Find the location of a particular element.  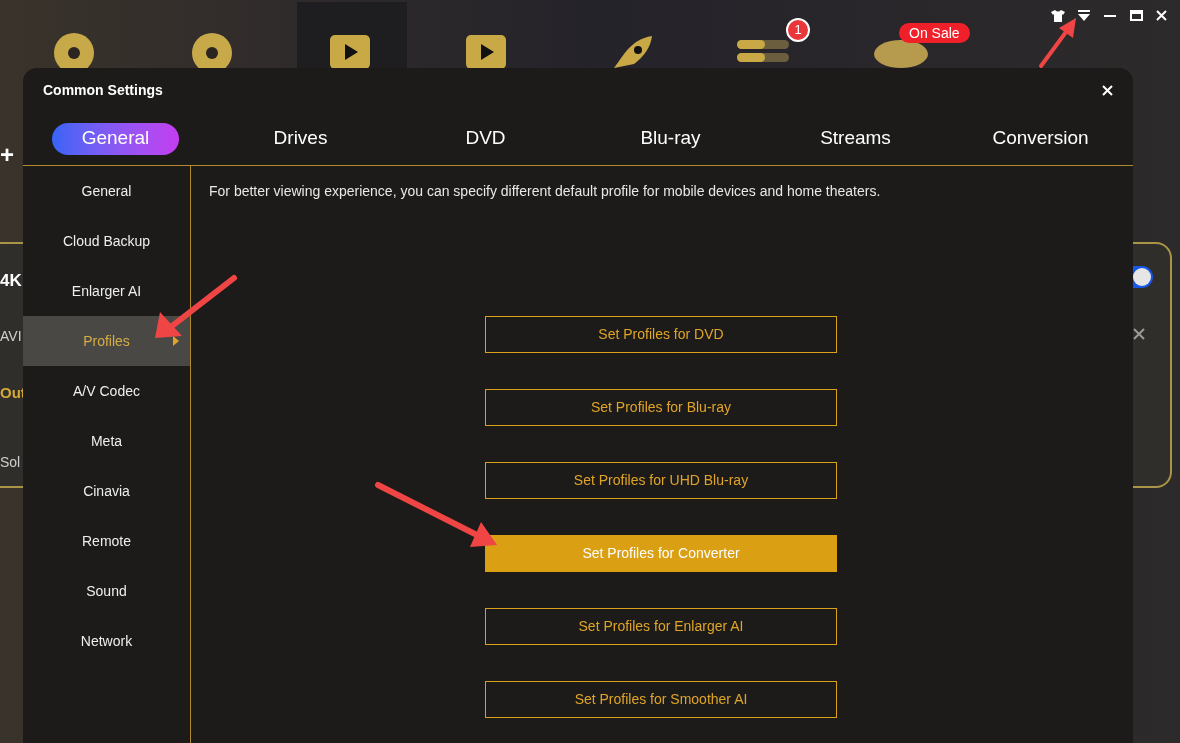

notification-badge: 1 is located at coordinates (798, 30).